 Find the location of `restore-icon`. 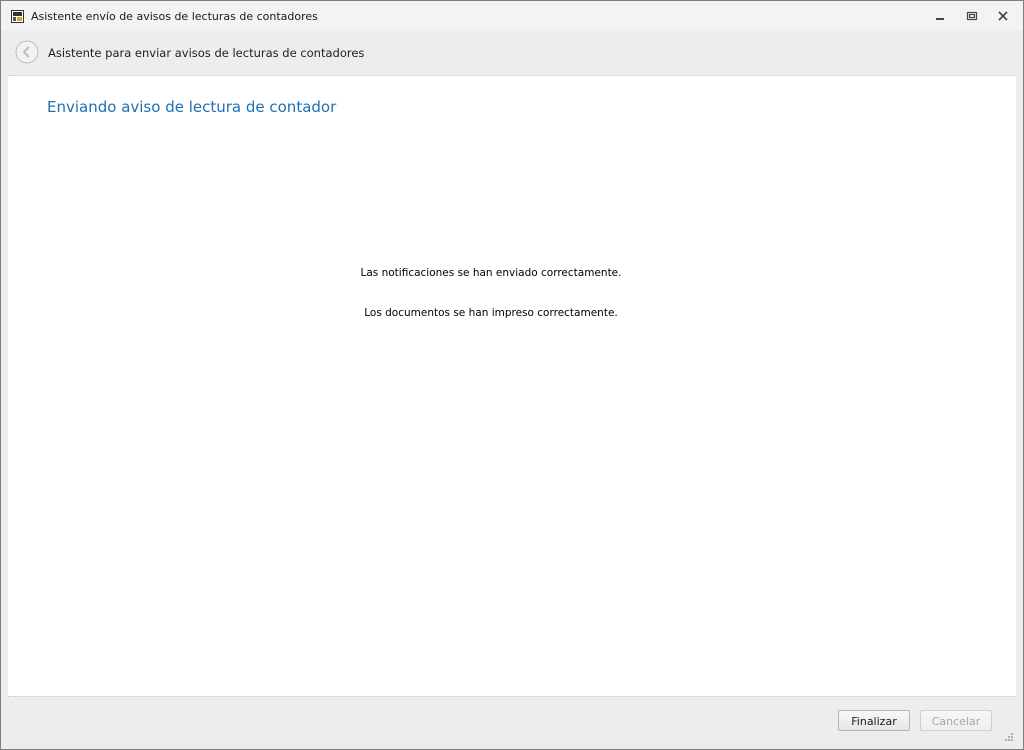

restore-icon is located at coordinates (972, 16).